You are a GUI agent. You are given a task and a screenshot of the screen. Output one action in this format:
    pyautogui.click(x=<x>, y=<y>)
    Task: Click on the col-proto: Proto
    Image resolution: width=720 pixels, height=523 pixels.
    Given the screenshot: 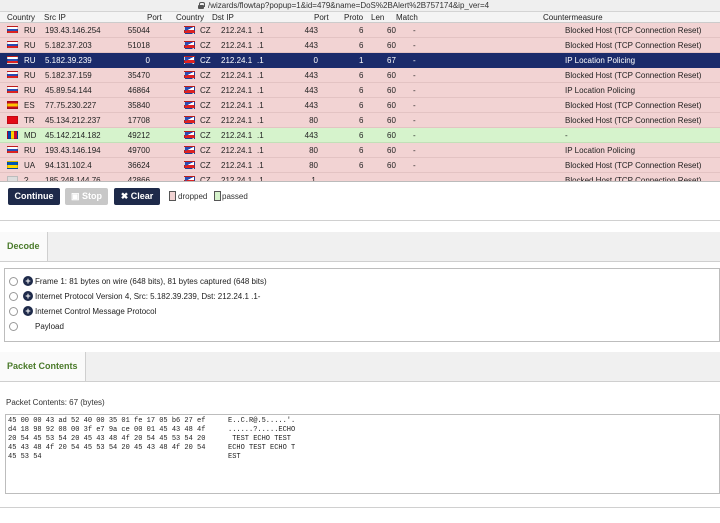 What is the action you would take?
    pyautogui.click(x=353, y=17)
    